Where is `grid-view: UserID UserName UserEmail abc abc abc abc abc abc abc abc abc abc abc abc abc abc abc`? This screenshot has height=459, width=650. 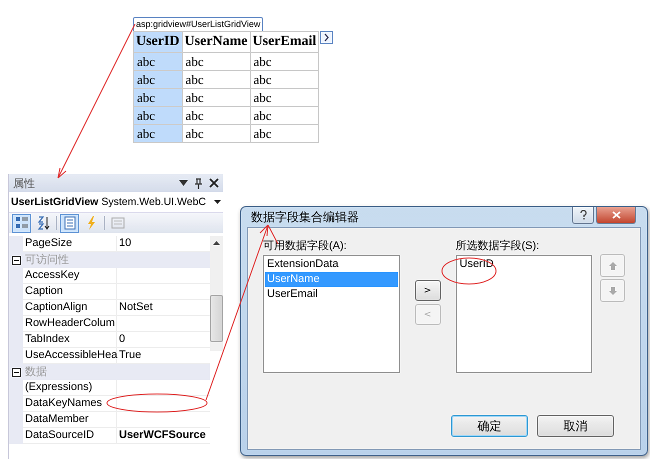 grid-view: UserID UserName UserEmail abc abc abc abc abc abc abc abc abc abc abc abc abc abc abc is located at coordinates (226, 87).